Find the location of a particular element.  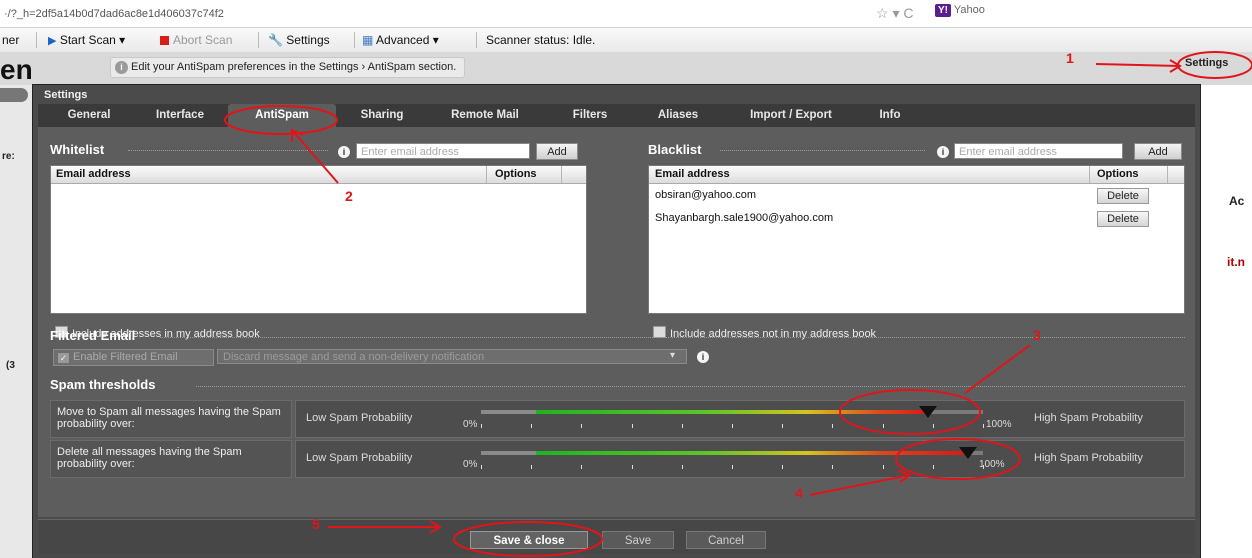

annotation-label-3: 3 is located at coordinates (1037, 335).